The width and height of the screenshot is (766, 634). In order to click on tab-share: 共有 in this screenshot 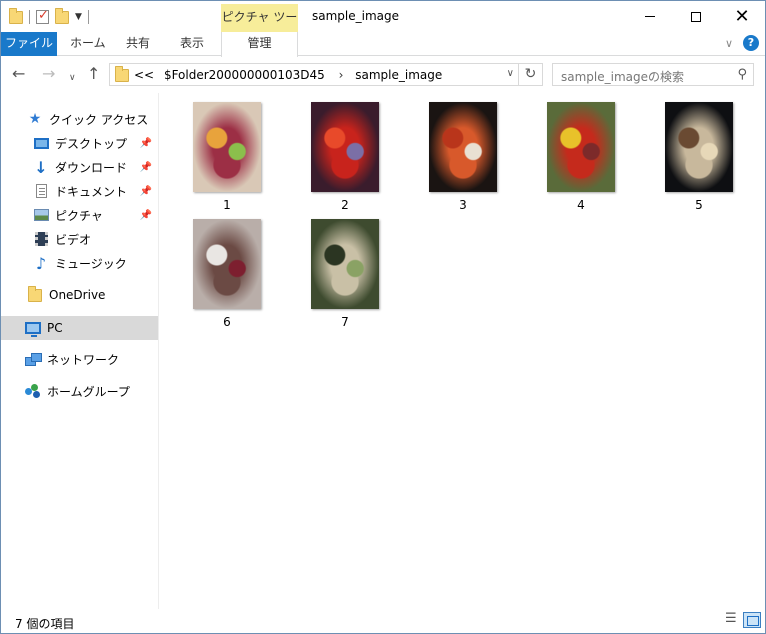, I will do `click(138, 44)`.